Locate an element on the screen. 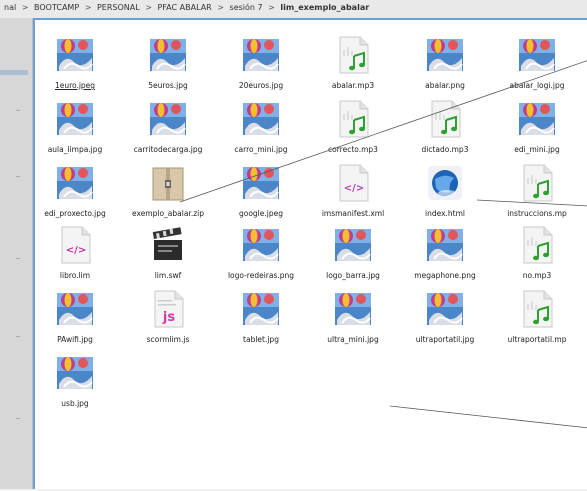 The image size is (587, 491). file-item: edi_proxecto.jpg is located at coordinates (75, 194).